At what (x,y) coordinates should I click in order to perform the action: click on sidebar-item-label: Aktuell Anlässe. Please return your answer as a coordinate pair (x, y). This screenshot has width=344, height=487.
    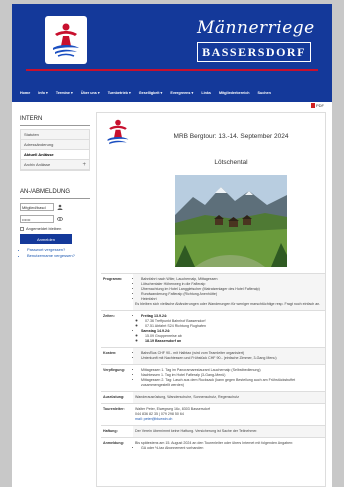
    Looking at the image, I should click on (39, 154).